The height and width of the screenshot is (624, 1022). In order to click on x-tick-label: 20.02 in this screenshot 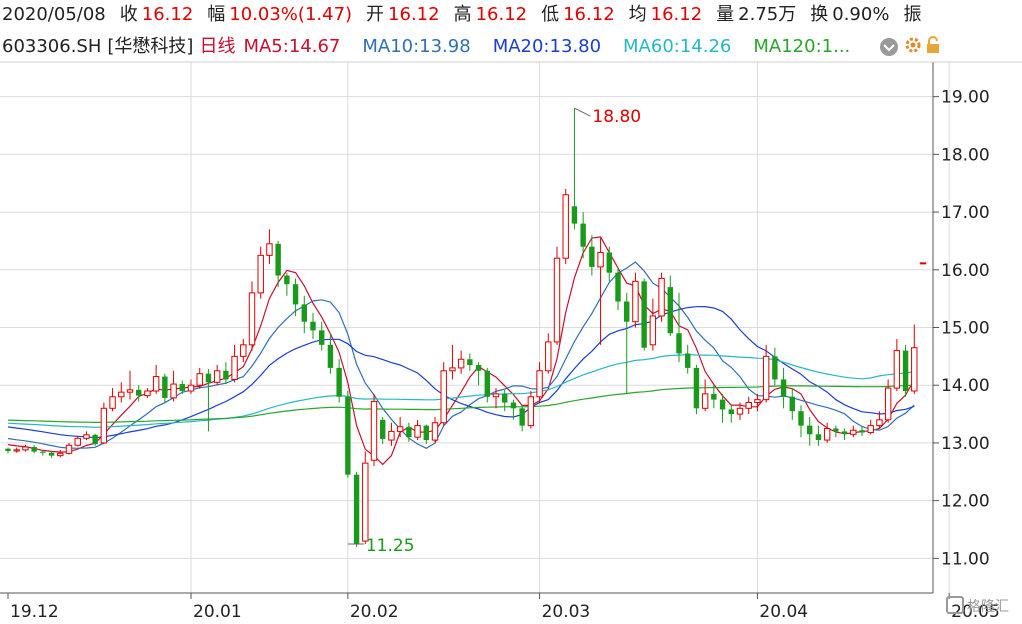, I will do `click(374, 612)`.